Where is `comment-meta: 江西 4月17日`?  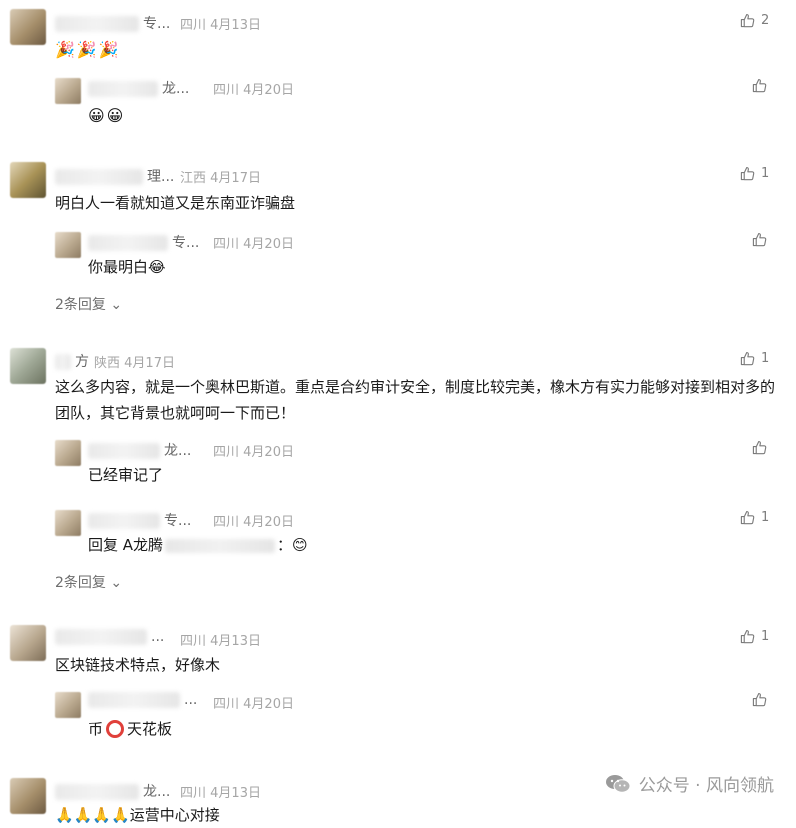
comment-meta: 江西 4月17日 is located at coordinates (220, 178).